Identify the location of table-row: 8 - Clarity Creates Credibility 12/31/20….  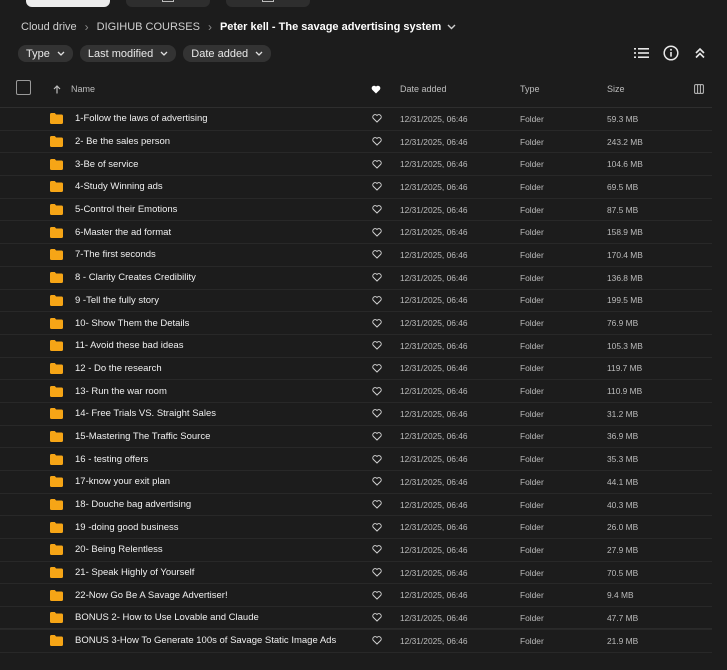
(356, 278).